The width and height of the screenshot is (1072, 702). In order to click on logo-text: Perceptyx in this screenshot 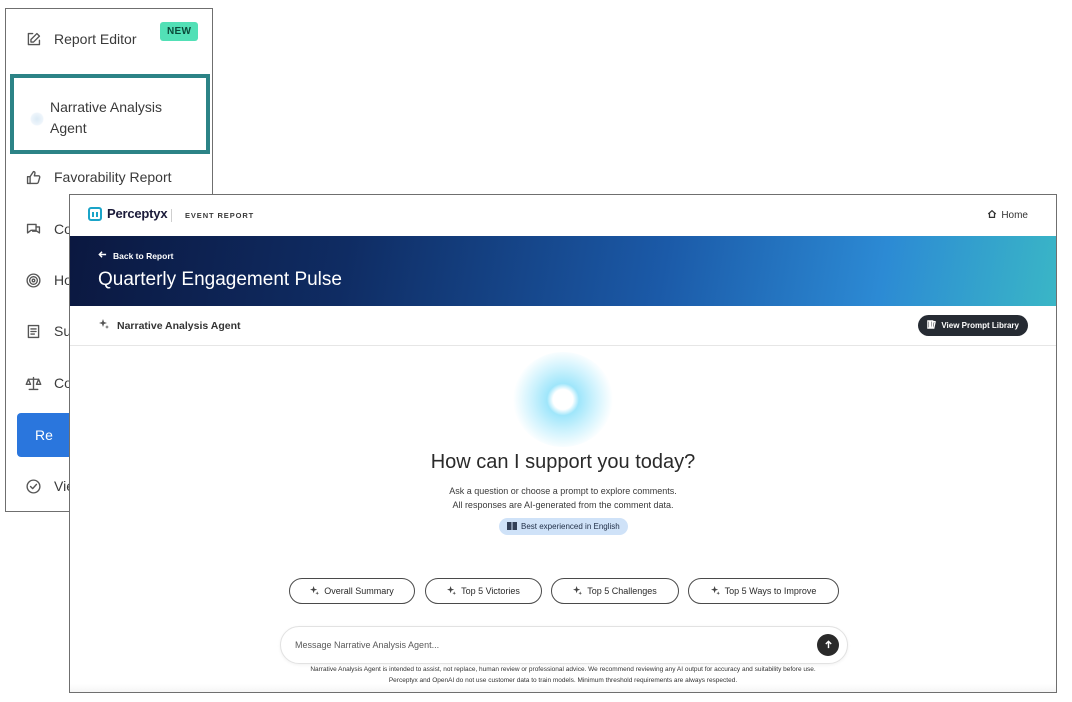, I will do `click(137, 213)`.